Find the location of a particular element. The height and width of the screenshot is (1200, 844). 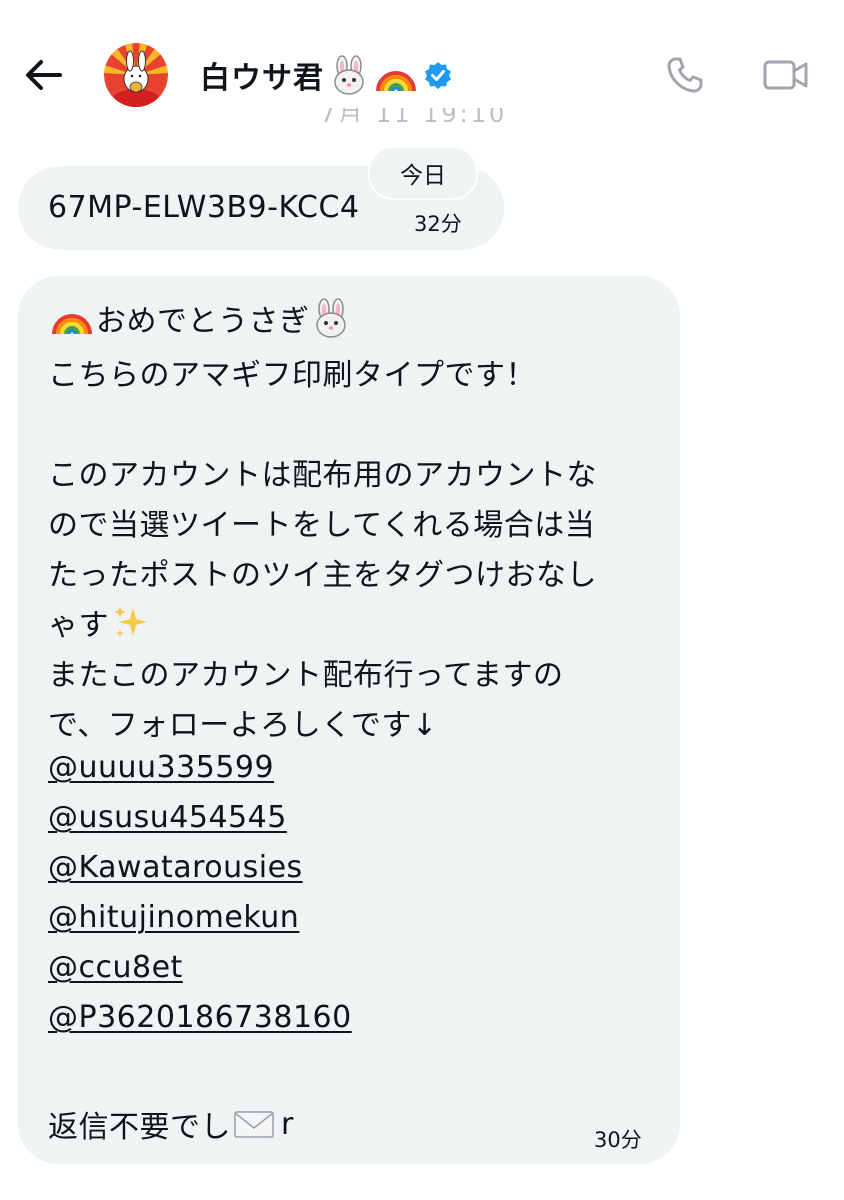

message-text: 67MP-ELW3B9-KCC4 is located at coordinates (204, 207).